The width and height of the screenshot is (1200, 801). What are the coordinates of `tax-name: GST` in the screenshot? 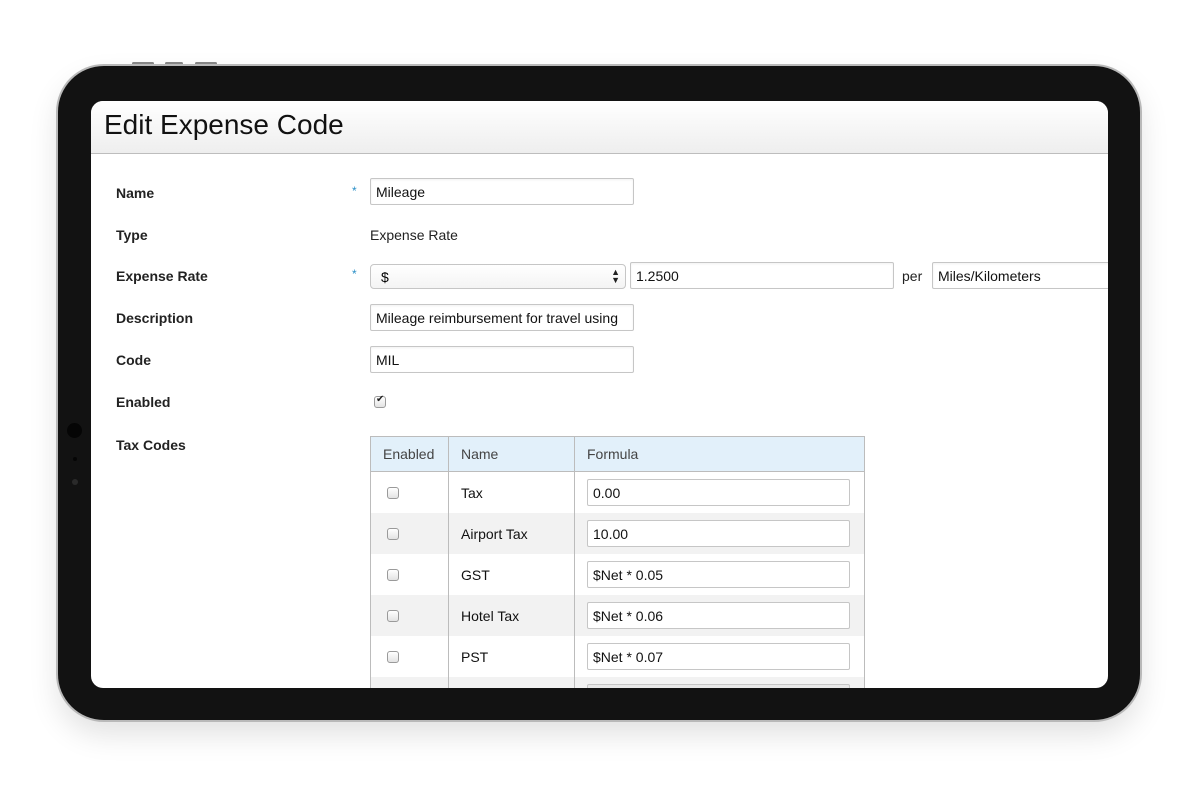 It's located at (511, 574).